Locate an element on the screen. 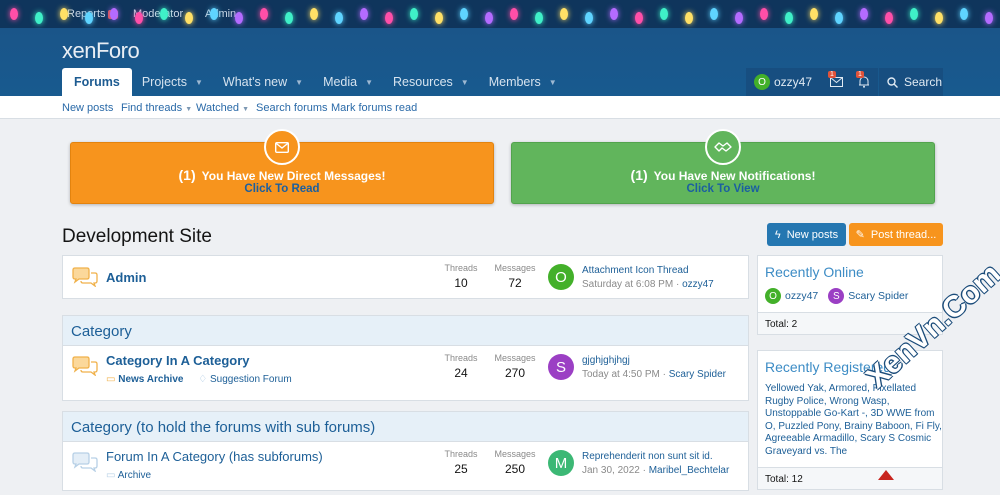  messages-stat: Messages 270 is located at coordinates (515, 366).